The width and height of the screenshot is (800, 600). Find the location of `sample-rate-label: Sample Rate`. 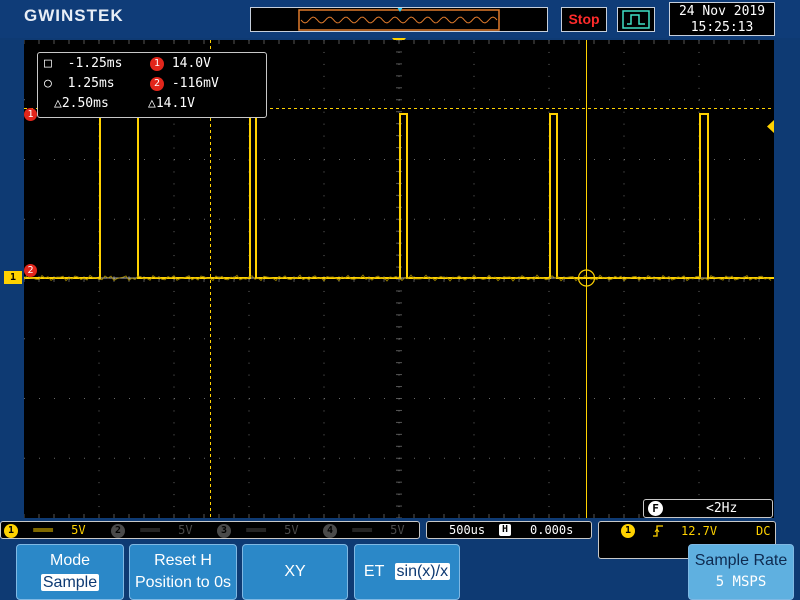

sample-rate-label: Sample Rate is located at coordinates (741, 560).